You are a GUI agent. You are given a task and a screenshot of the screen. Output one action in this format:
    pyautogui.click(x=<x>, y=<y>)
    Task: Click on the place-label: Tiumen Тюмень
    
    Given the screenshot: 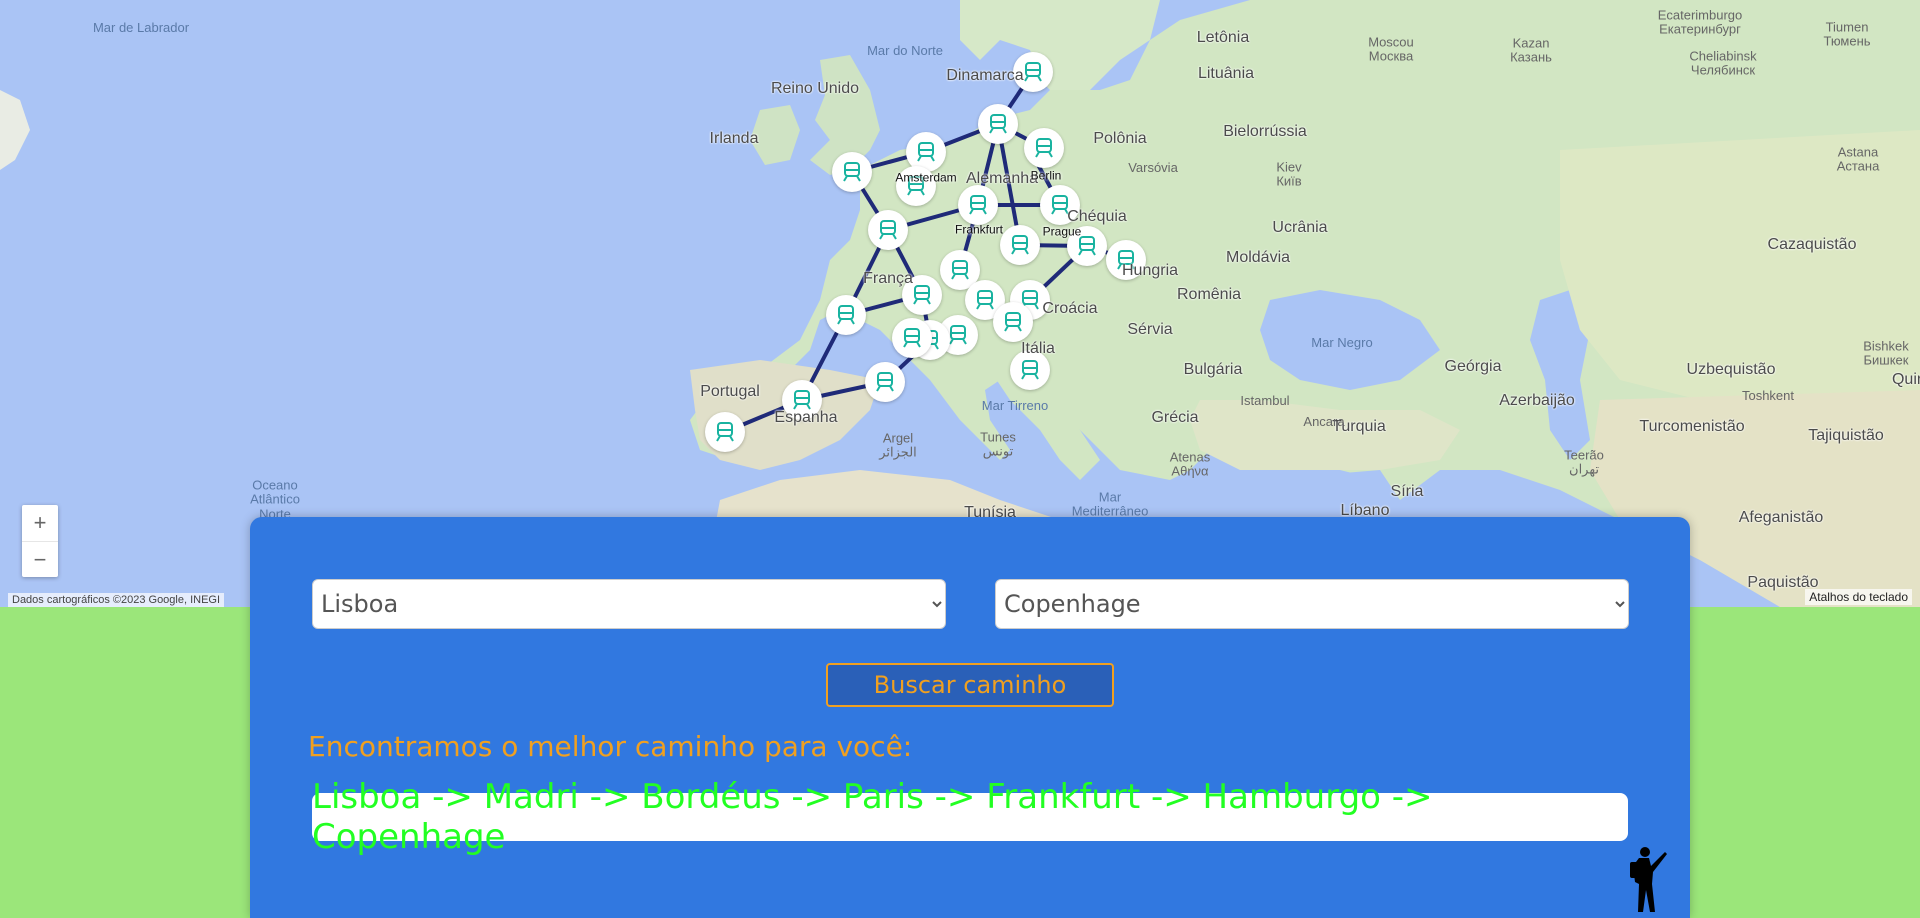 What is the action you would take?
    pyautogui.click(x=1847, y=34)
    